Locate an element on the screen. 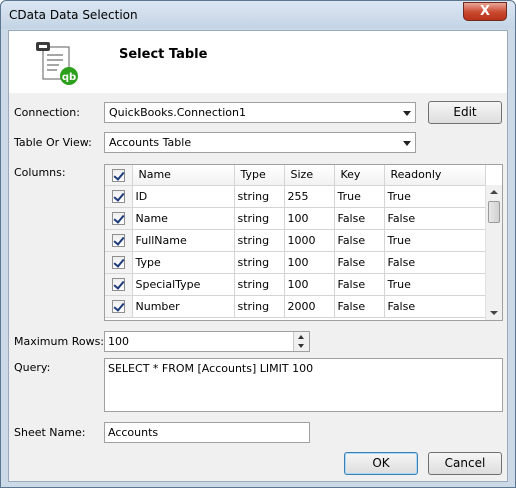 This screenshot has height=488, width=516. column-header-type: Type is located at coordinates (259, 175).